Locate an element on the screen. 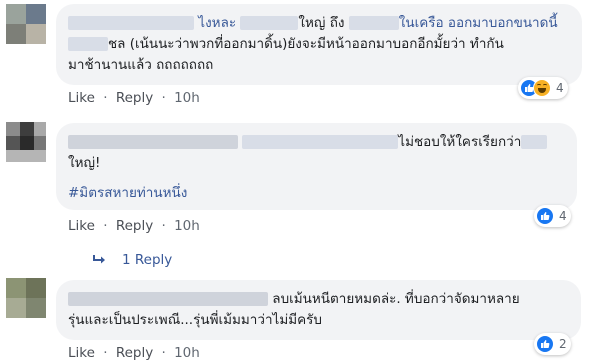 This screenshot has height=363, width=614. replies-count-label: 1 Reply is located at coordinates (147, 260).